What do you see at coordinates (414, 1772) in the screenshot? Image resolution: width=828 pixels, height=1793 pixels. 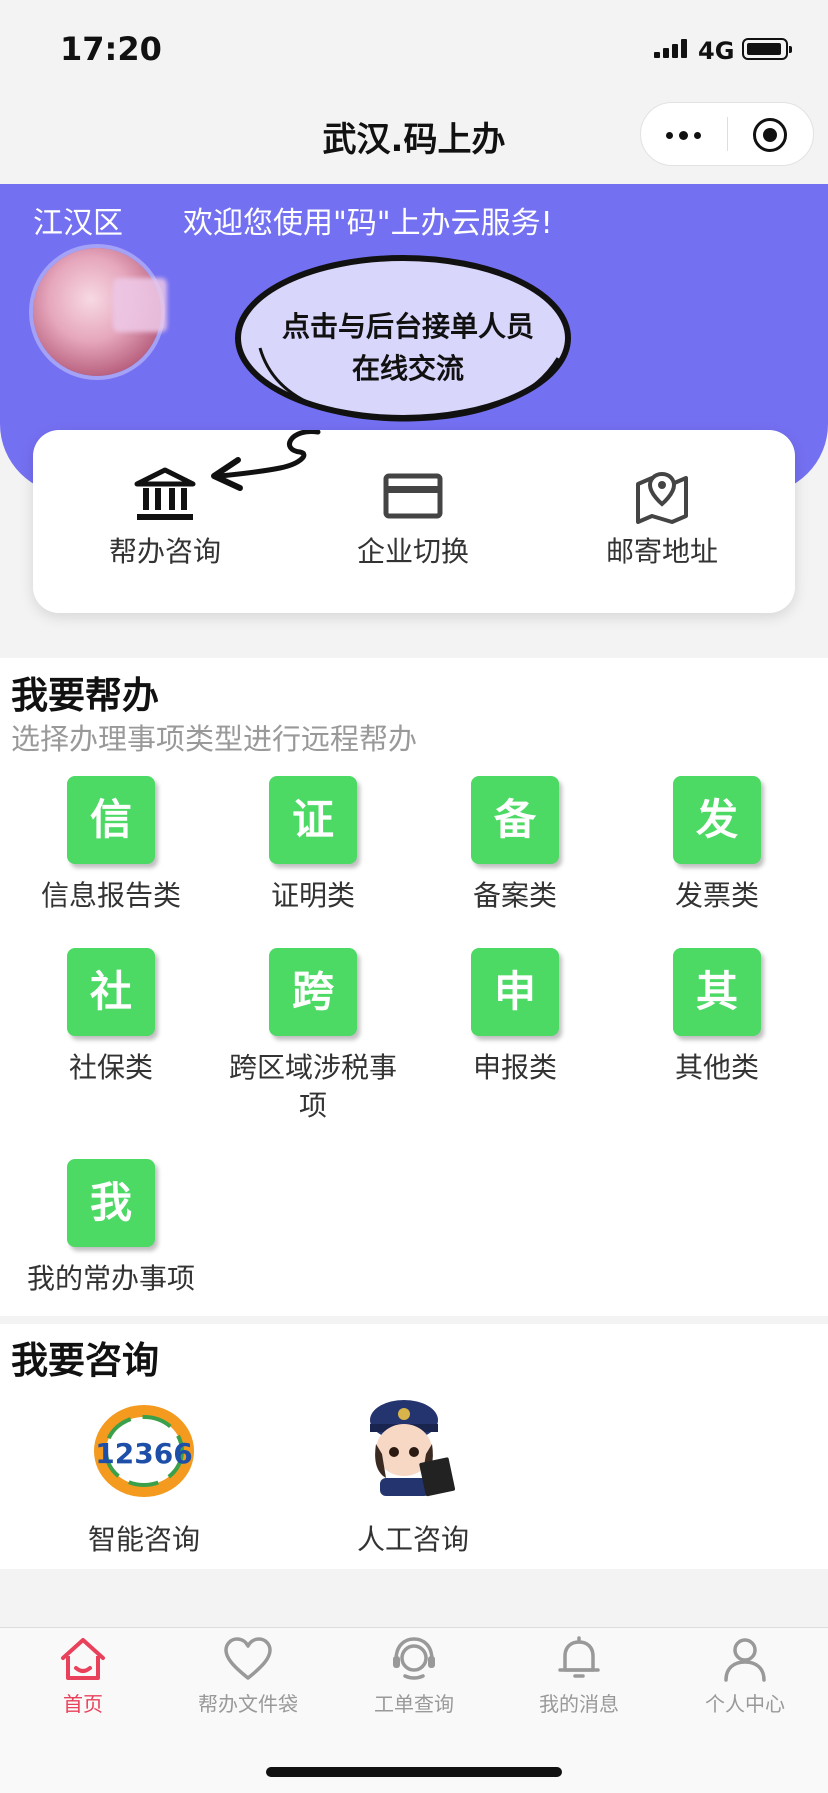 I see `home-indicator` at bounding box center [414, 1772].